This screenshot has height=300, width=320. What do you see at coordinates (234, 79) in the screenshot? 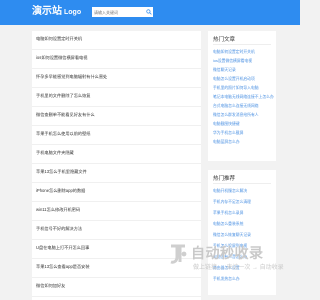
I see `hot-article-link: 电脑怎么设置开机启动项` at bounding box center [234, 79].